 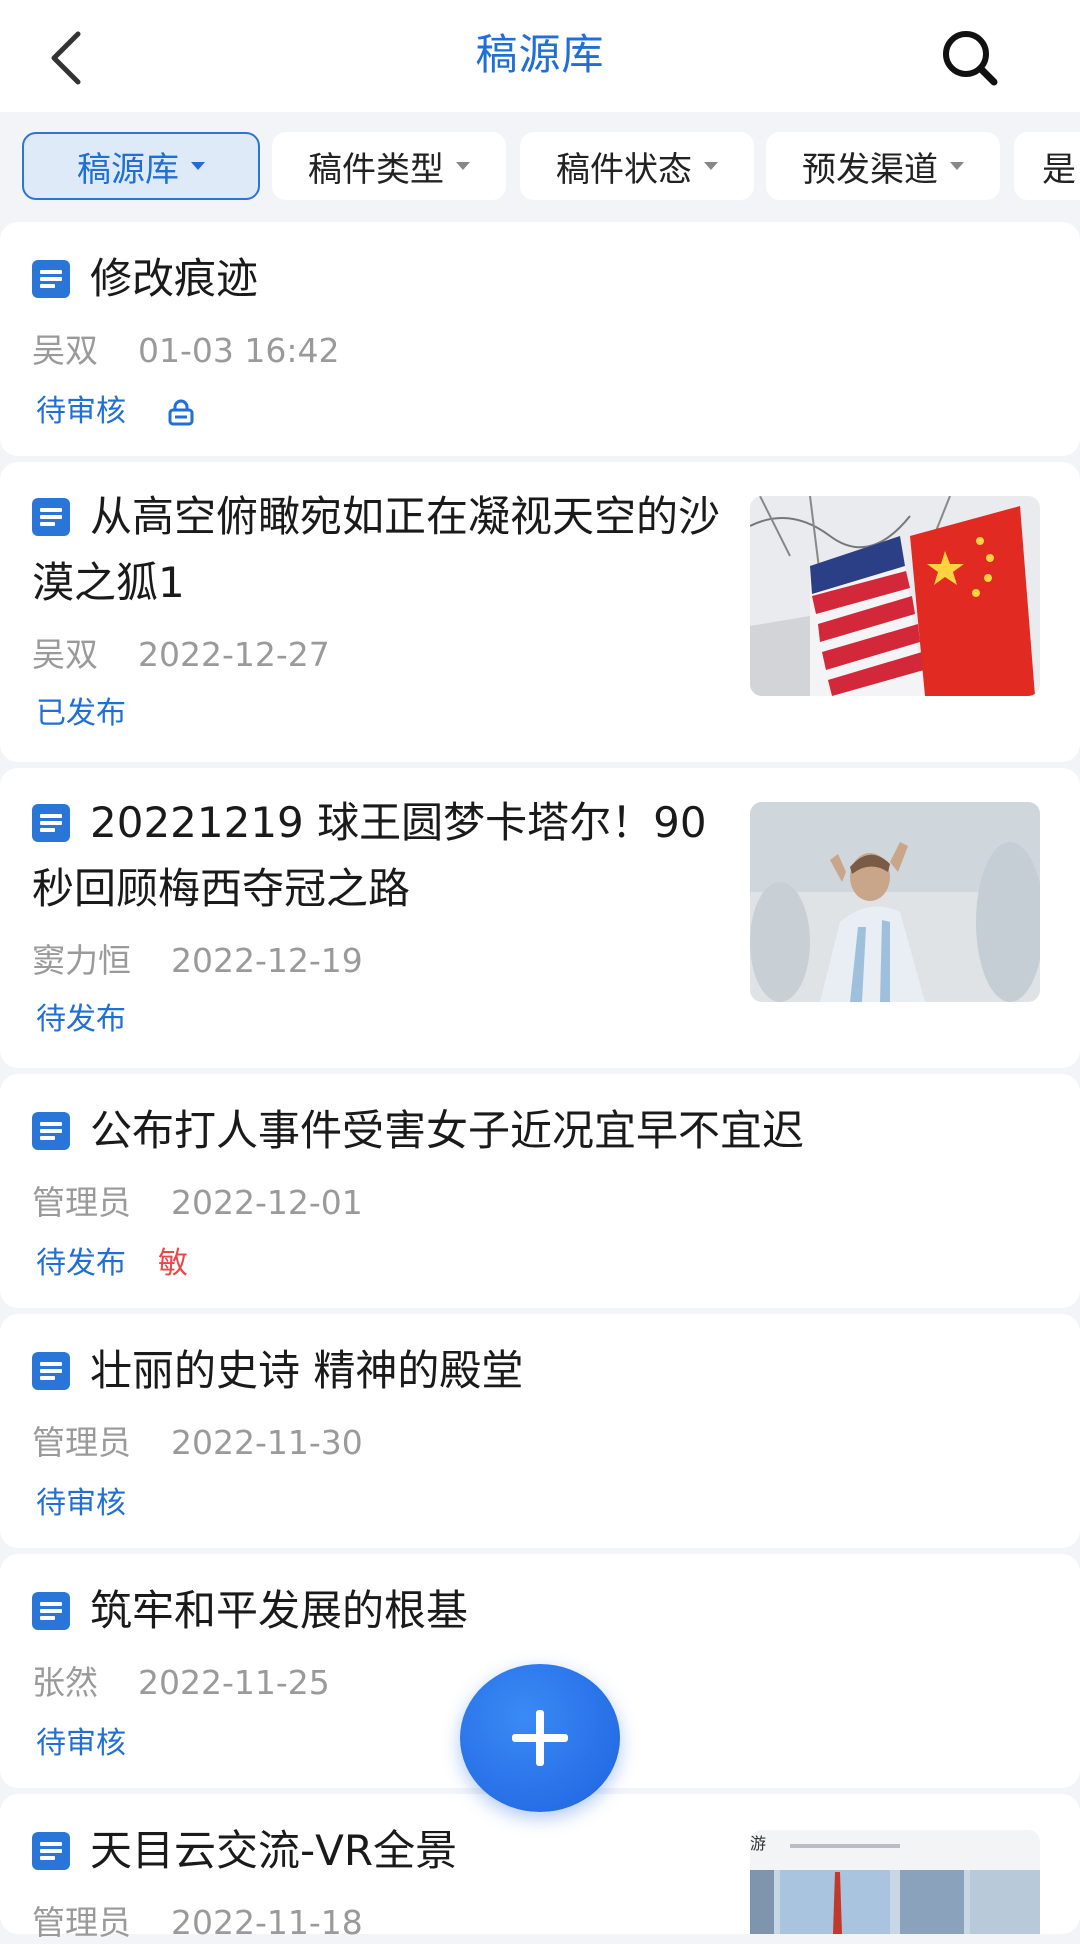 What do you see at coordinates (540, 1868) in the screenshot?
I see `article-card: 天目云交流-VR全景 管理员 2022-11-18 游` at bounding box center [540, 1868].